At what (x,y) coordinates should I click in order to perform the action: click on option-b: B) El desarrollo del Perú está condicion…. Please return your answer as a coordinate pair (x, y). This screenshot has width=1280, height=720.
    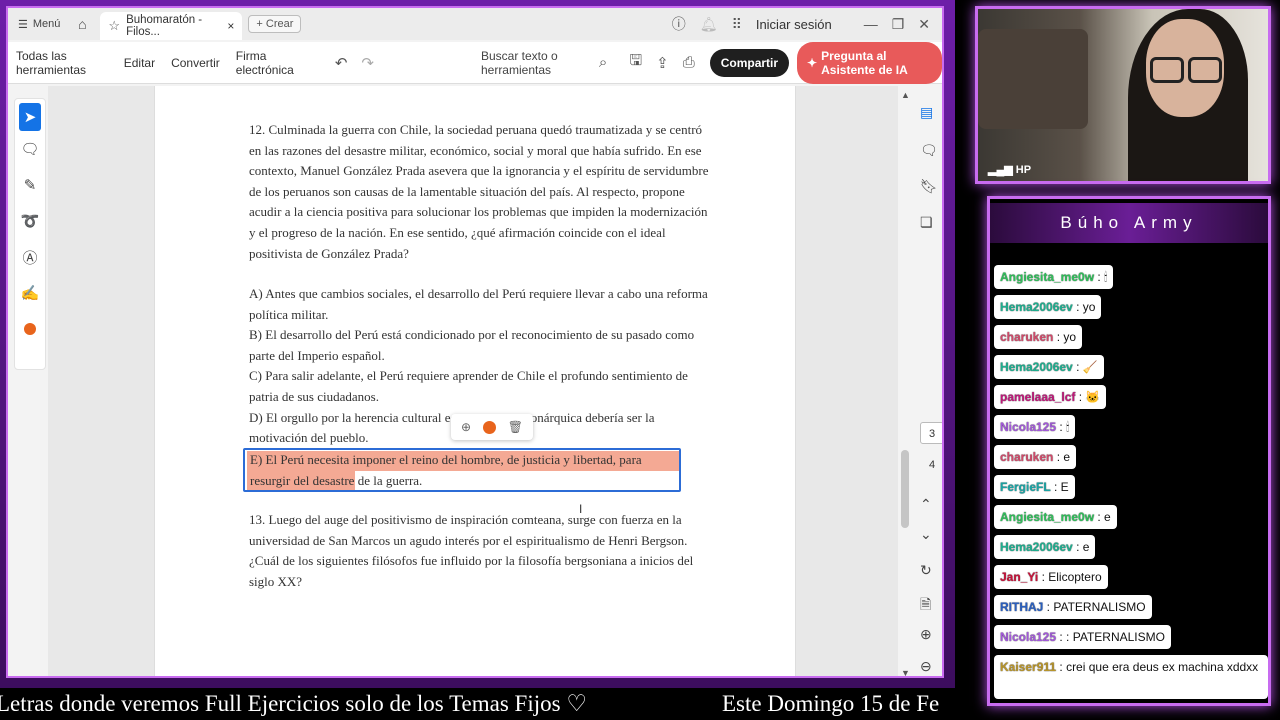
    Looking at the image, I should click on (472, 345).